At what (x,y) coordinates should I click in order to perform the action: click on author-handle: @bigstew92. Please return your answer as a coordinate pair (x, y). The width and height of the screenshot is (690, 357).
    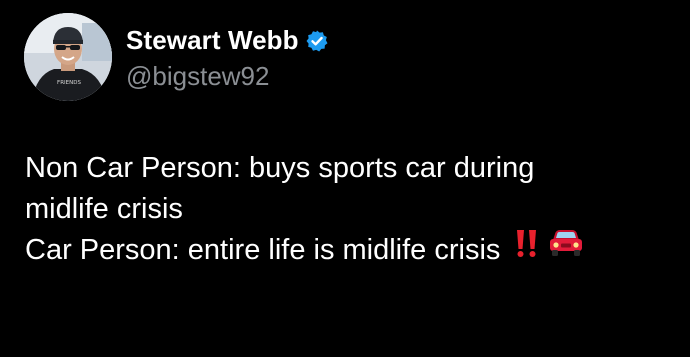
    Looking at the image, I should click on (227, 76).